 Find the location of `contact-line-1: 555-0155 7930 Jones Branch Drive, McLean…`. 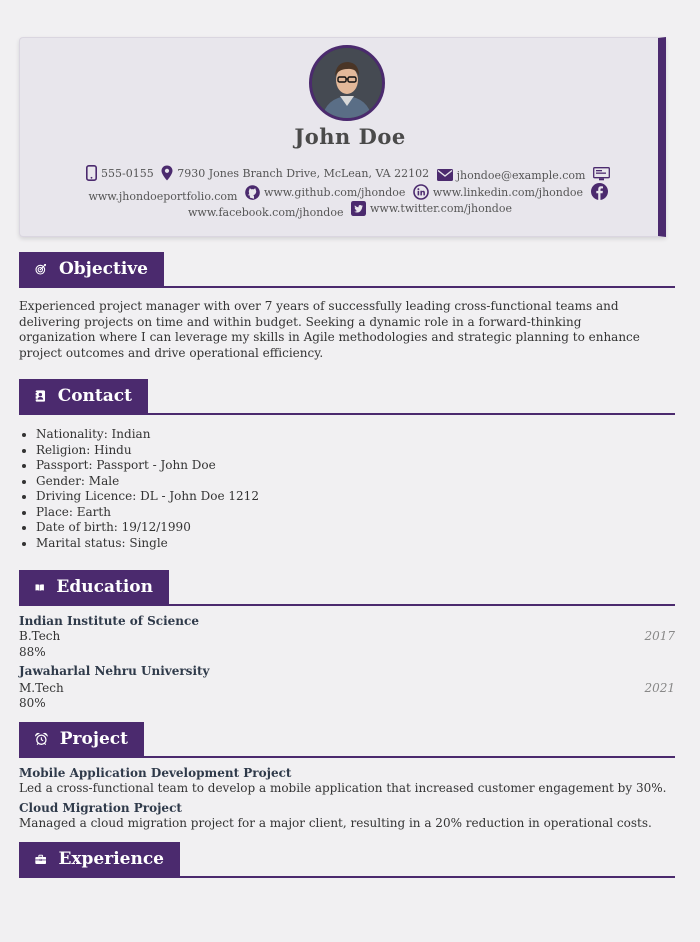

contact-line-1: 555-0155 7930 Jones Branch Drive, McLean… is located at coordinates (350, 174).